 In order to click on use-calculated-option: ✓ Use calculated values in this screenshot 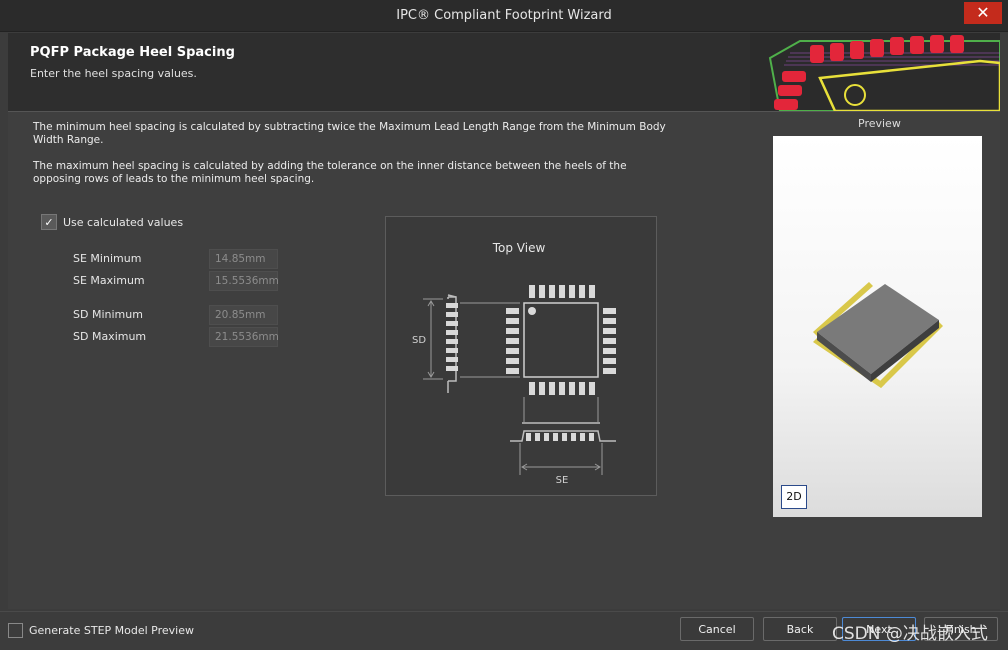, I will do `click(112, 222)`.